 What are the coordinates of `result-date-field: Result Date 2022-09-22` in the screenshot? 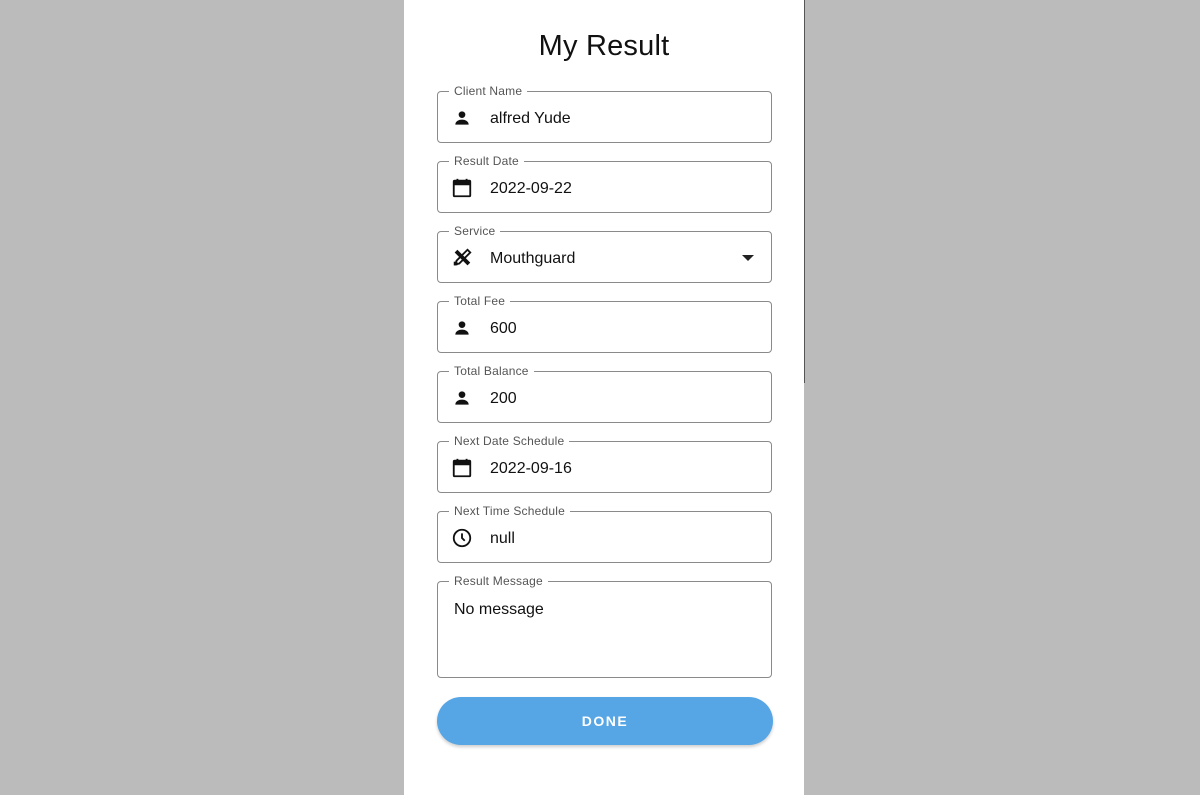 It's located at (604, 183).